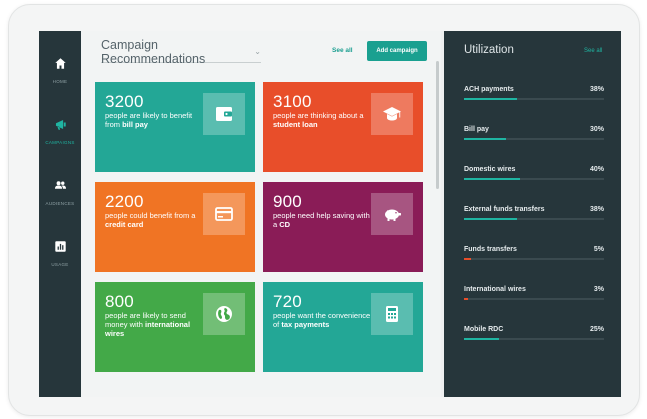 Image resolution: width=647 pixels, height=419 pixels. What do you see at coordinates (596, 169) in the screenshot?
I see `utilization-value: 40%` at bounding box center [596, 169].